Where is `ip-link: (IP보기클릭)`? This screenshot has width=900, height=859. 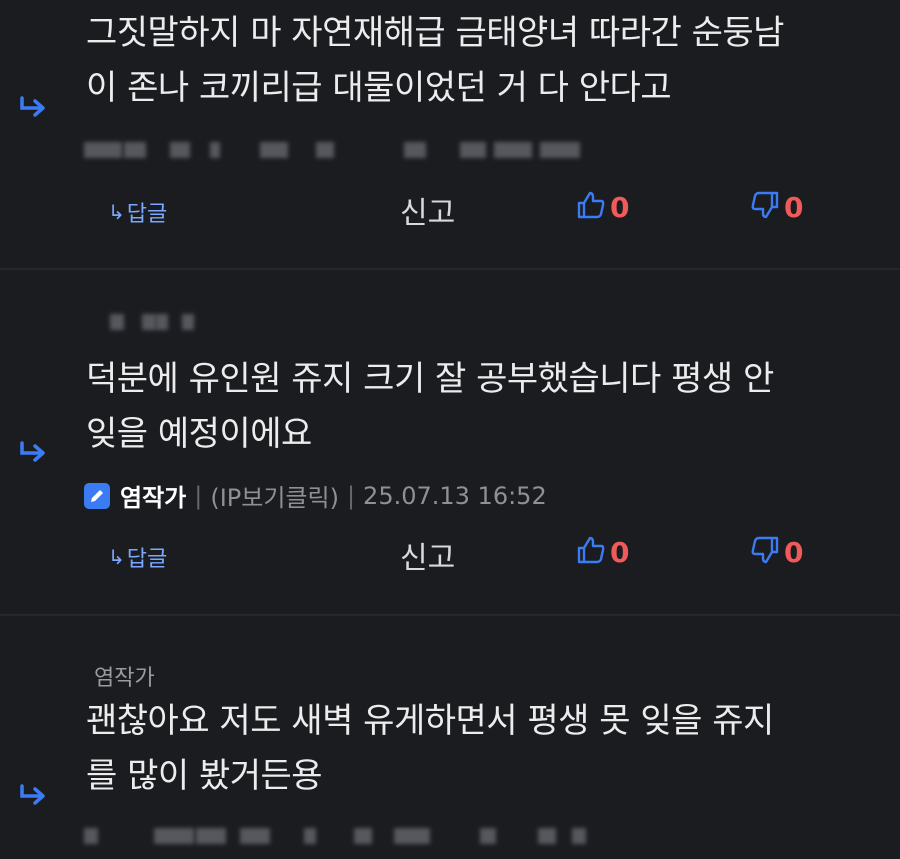 ip-link: (IP보기클릭) is located at coordinates (274, 495).